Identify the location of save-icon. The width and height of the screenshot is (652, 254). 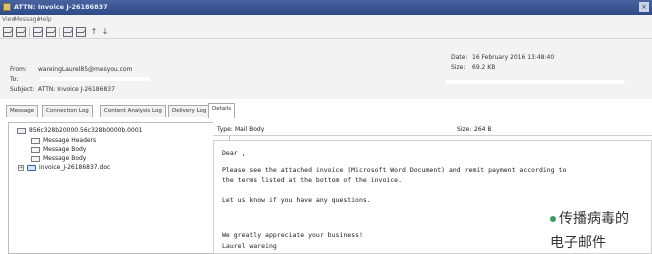
(68, 32).